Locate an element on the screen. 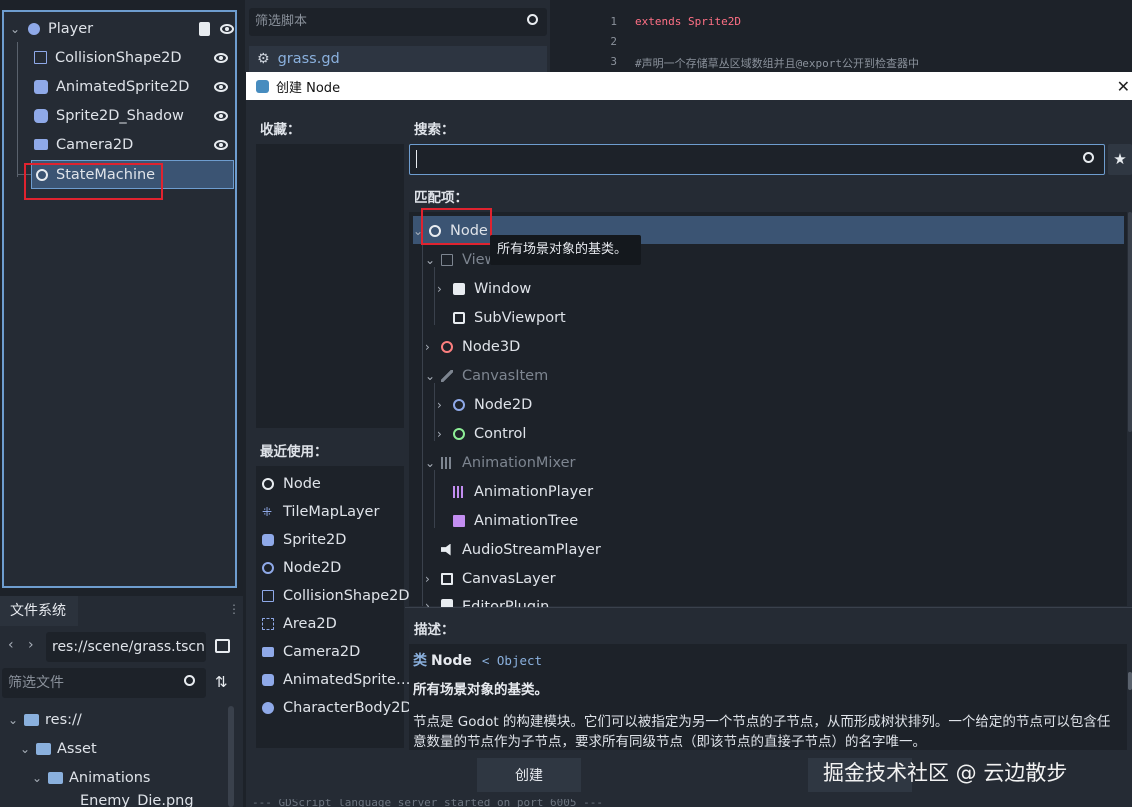  match-item-node2d: › Node2D is located at coordinates (484, 404).